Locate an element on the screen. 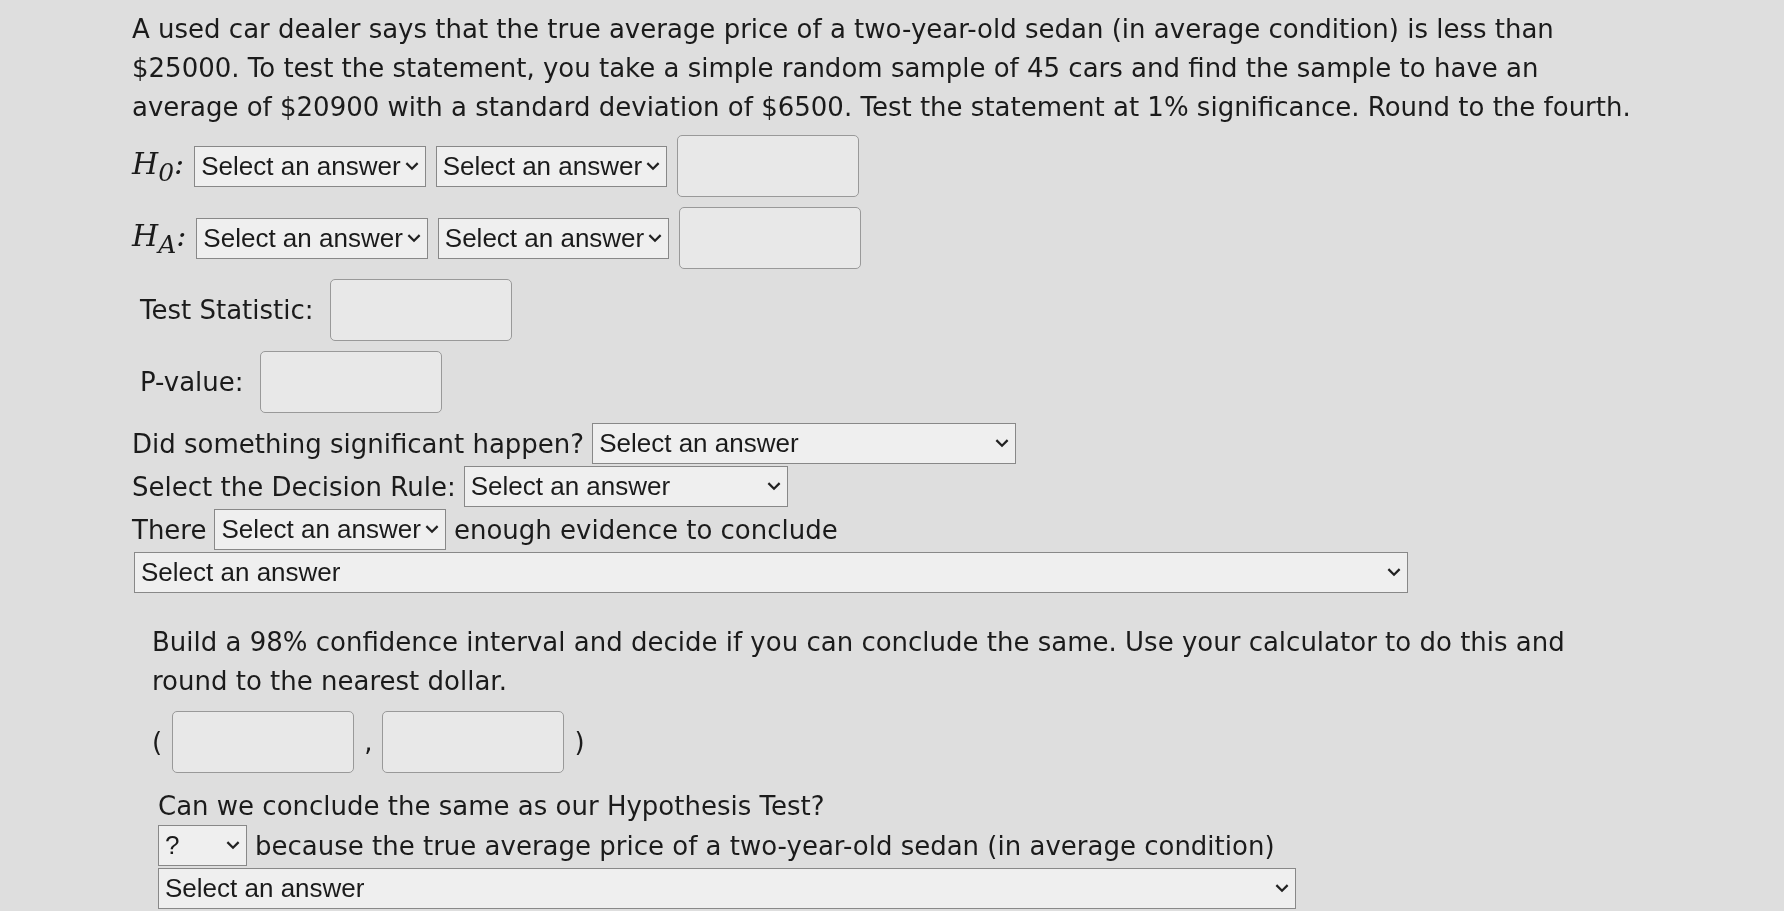 The image size is (1784, 911). reason-text: because the true average price of a two-year-old sedan (in average condition) is located at coordinates (765, 845).